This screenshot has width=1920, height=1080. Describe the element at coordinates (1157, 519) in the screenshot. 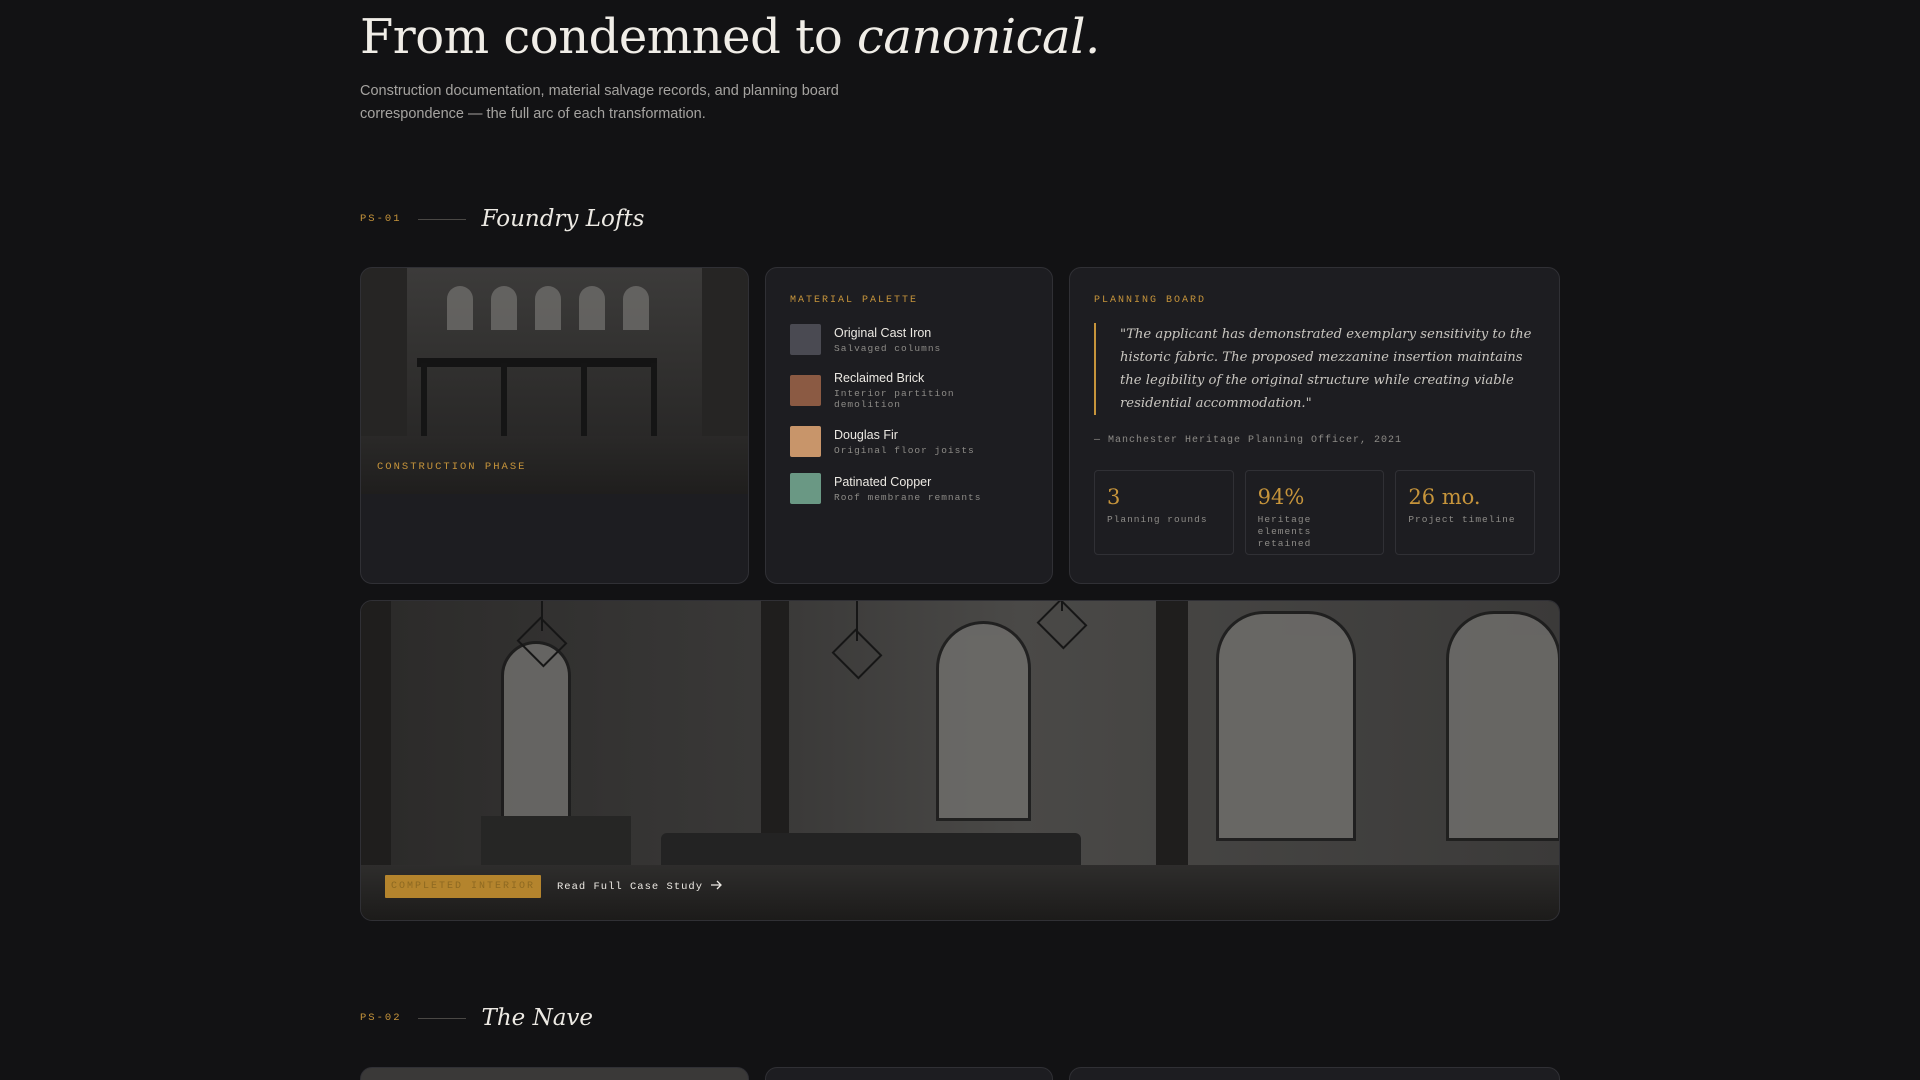

I see `stat-label: Planning rounds` at that location.